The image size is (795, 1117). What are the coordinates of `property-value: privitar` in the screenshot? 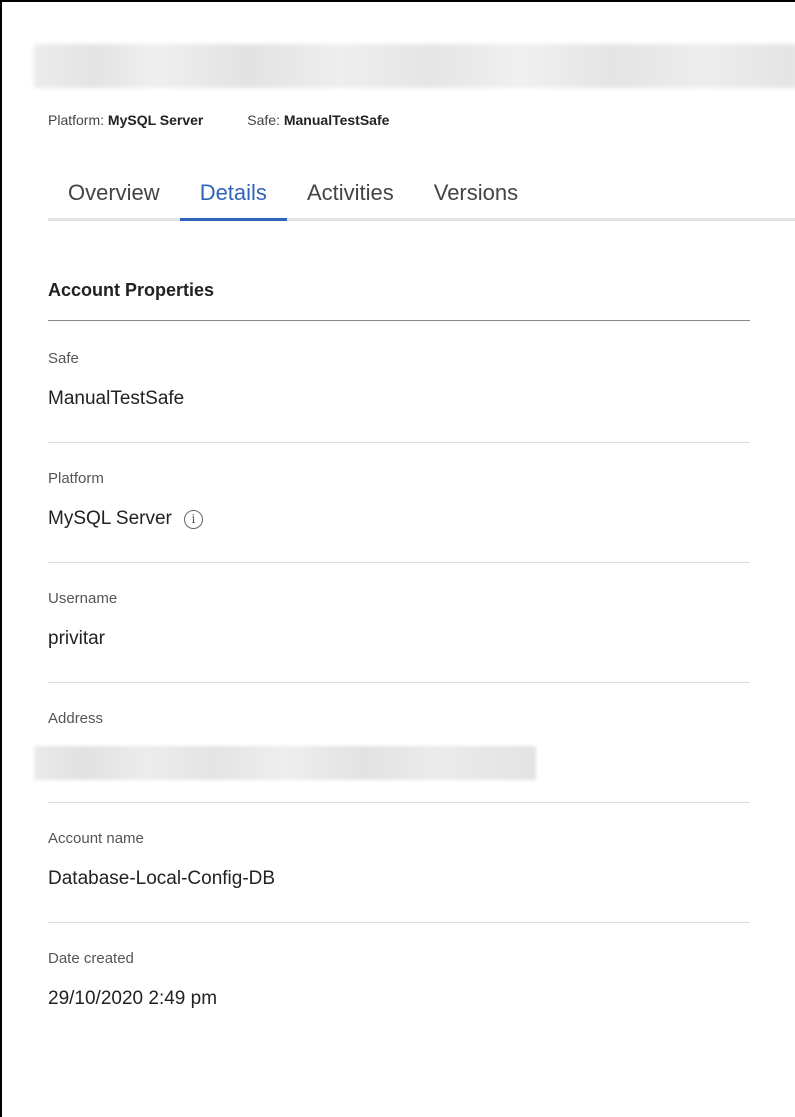 It's located at (76, 639).